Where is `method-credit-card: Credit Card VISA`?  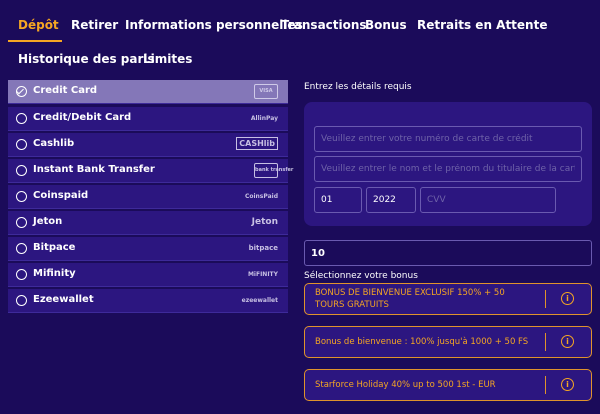 method-credit-card: Credit Card VISA is located at coordinates (148, 92).